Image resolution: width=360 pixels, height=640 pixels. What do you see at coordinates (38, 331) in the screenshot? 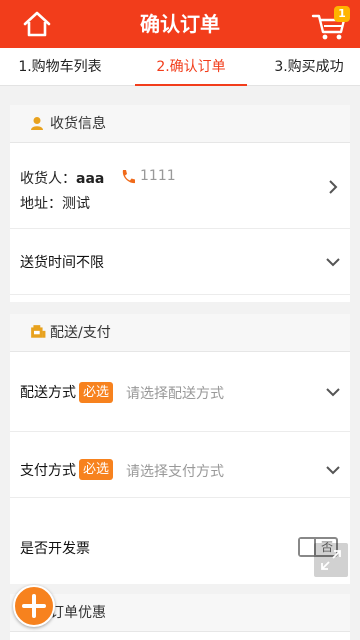
I see `delivery-icon` at bounding box center [38, 331].